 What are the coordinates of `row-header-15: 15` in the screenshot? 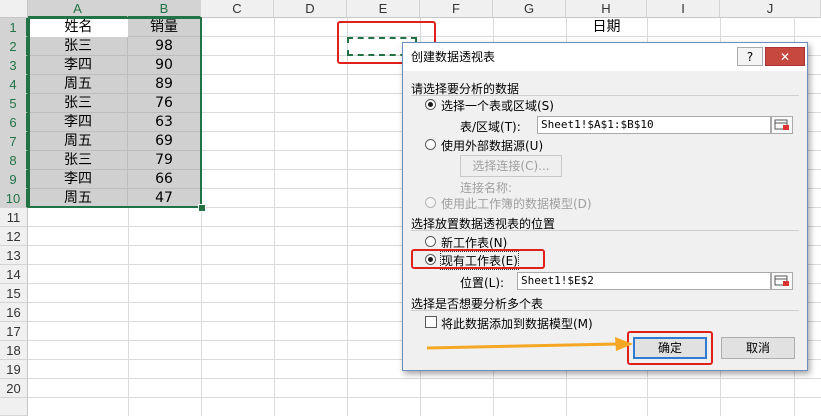 It's located at (14, 293).